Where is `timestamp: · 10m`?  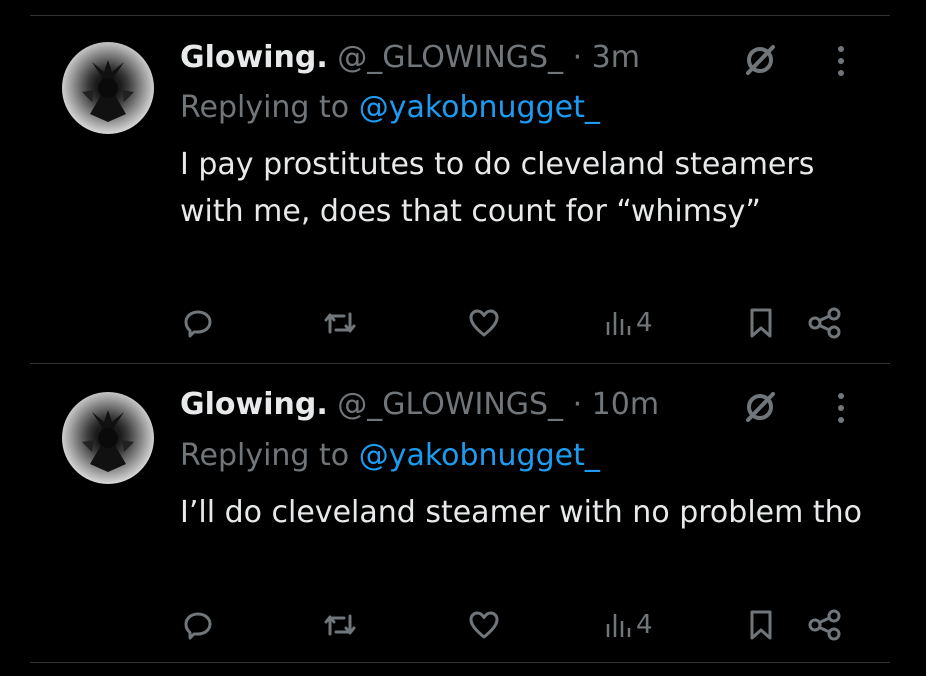 timestamp: · 10m is located at coordinates (616, 404).